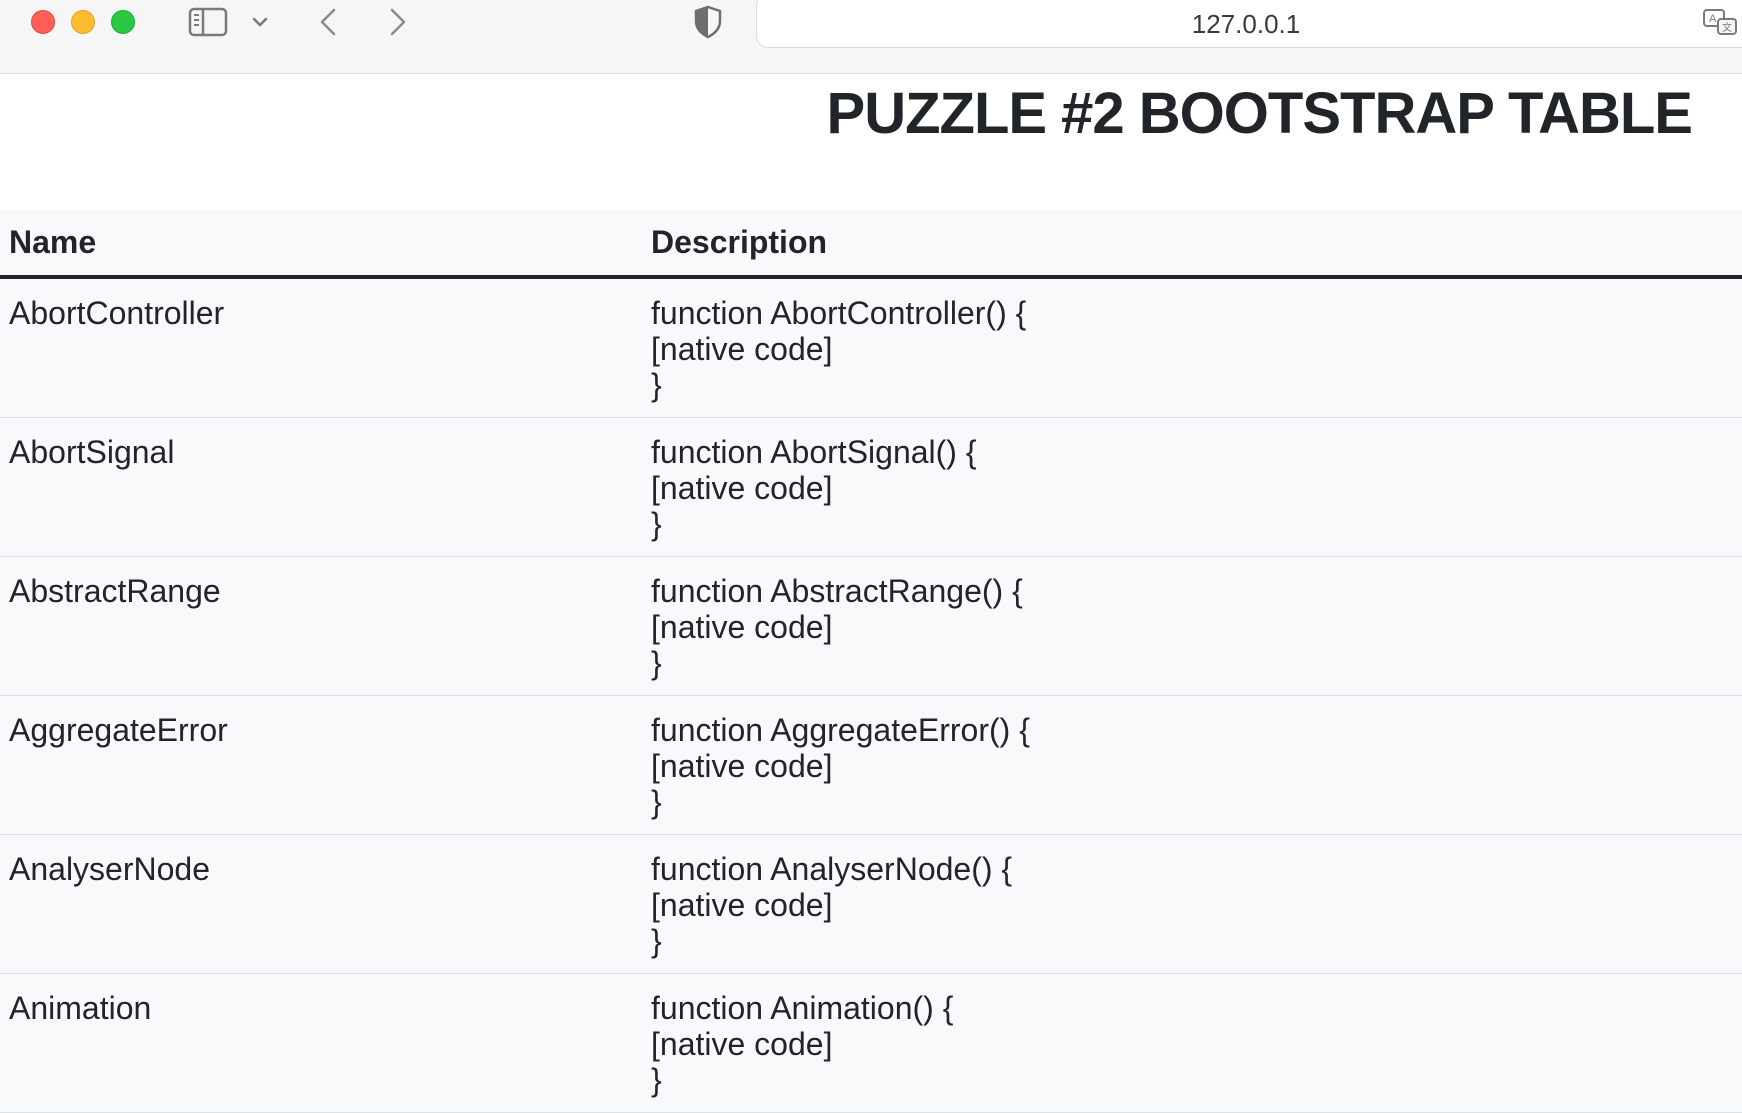 This screenshot has width=1742, height=1113. Describe the element at coordinates (840, 730) in the screenshot. I see `description-line: function AggregateError() {` at that location.